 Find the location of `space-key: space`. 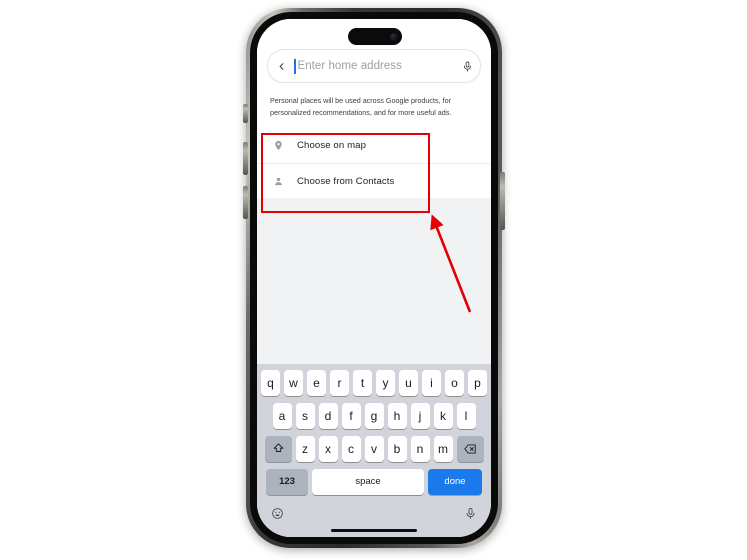

space-key: space is located at coordinates (368, 481).